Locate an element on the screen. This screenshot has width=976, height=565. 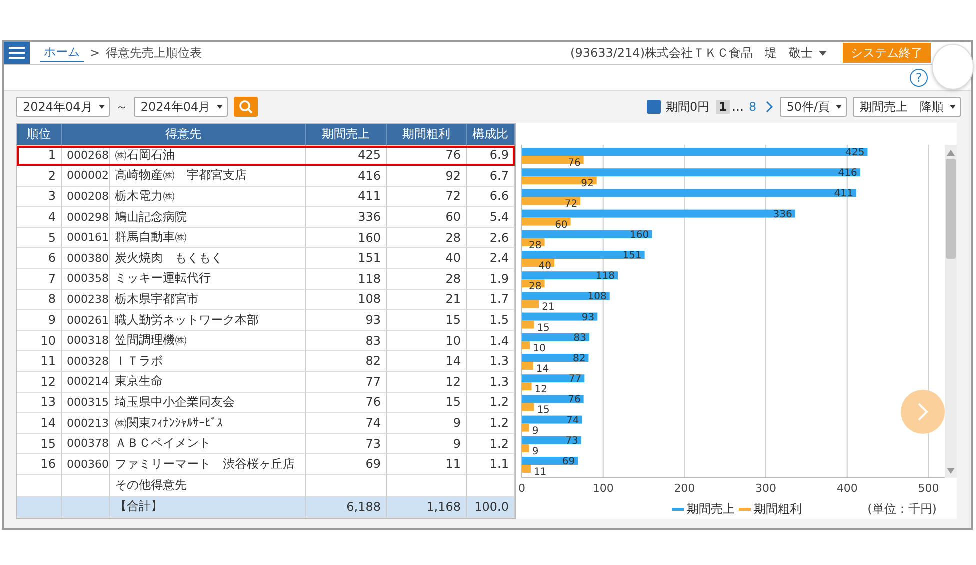
bar-value-label: 416 is located at coordinates (848, 174).